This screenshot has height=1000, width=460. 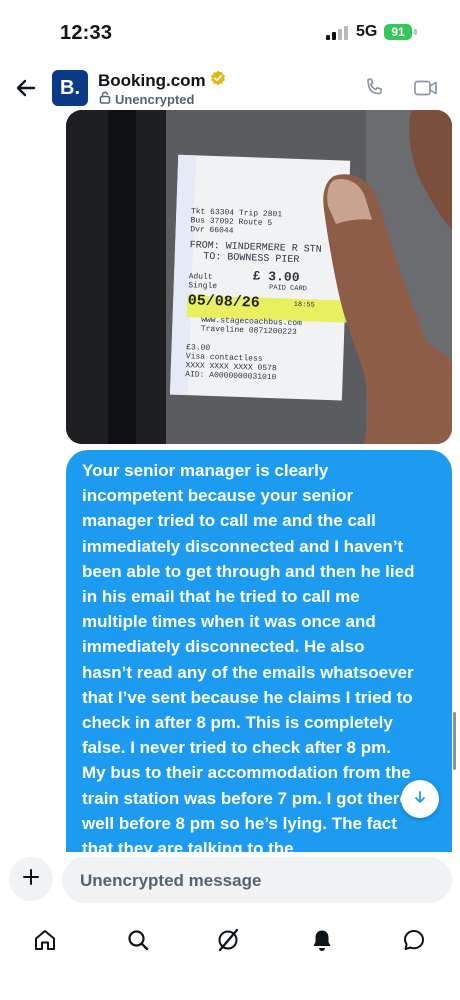 What do you see at coordinates (152, 80) in the screenshot?
I see `conversation-name: Booking.com` at bounding box center [152, 80].